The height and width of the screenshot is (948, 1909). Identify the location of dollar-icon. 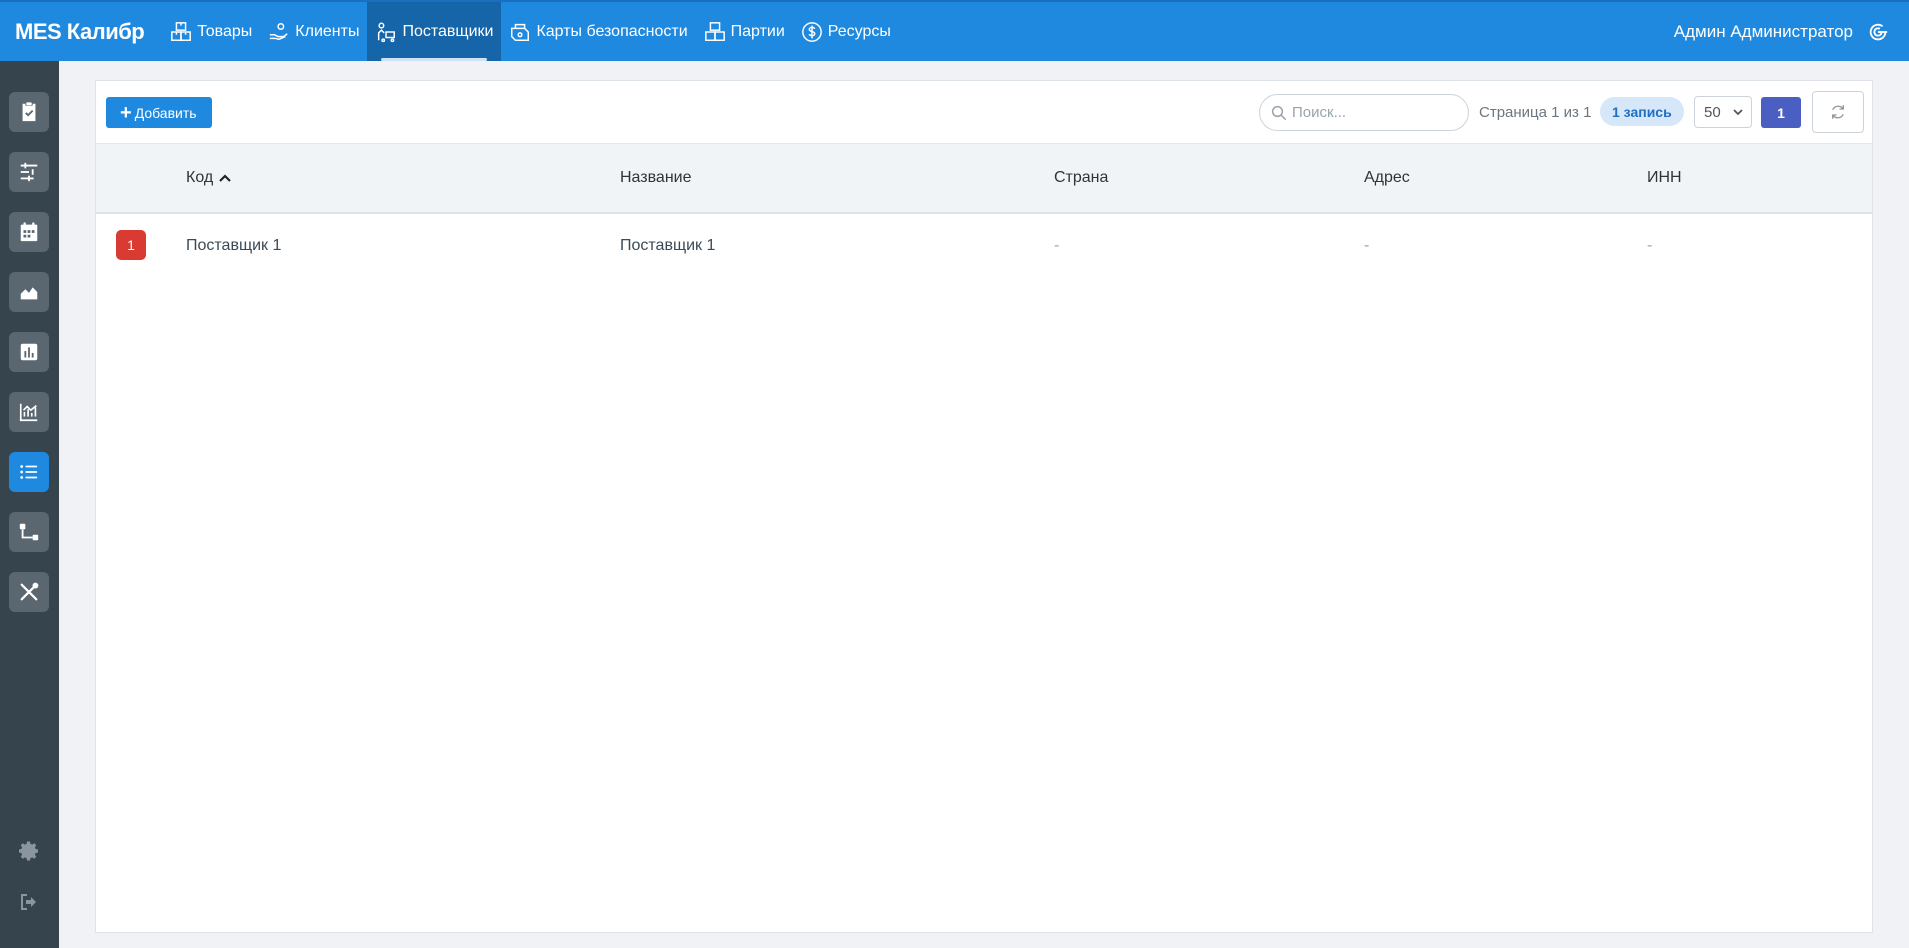
(811, 31).